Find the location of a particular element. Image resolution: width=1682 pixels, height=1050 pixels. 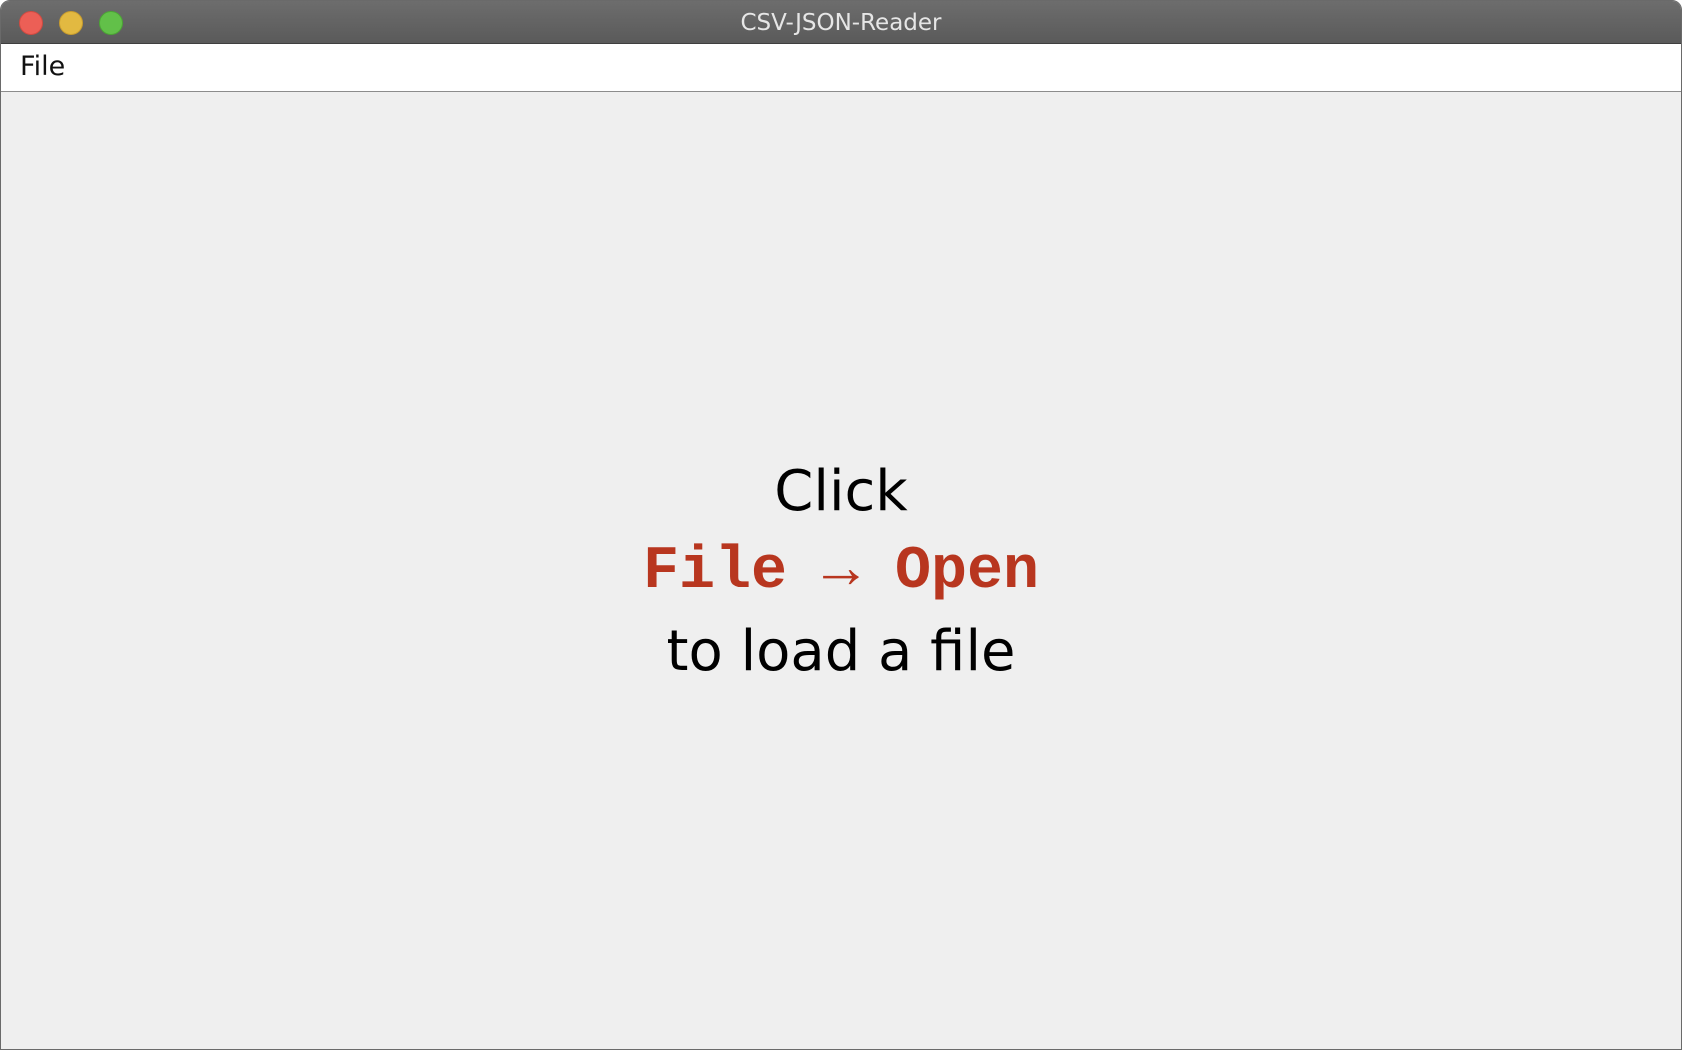

hint-click-text: Click is located at coordinates (841, 491).